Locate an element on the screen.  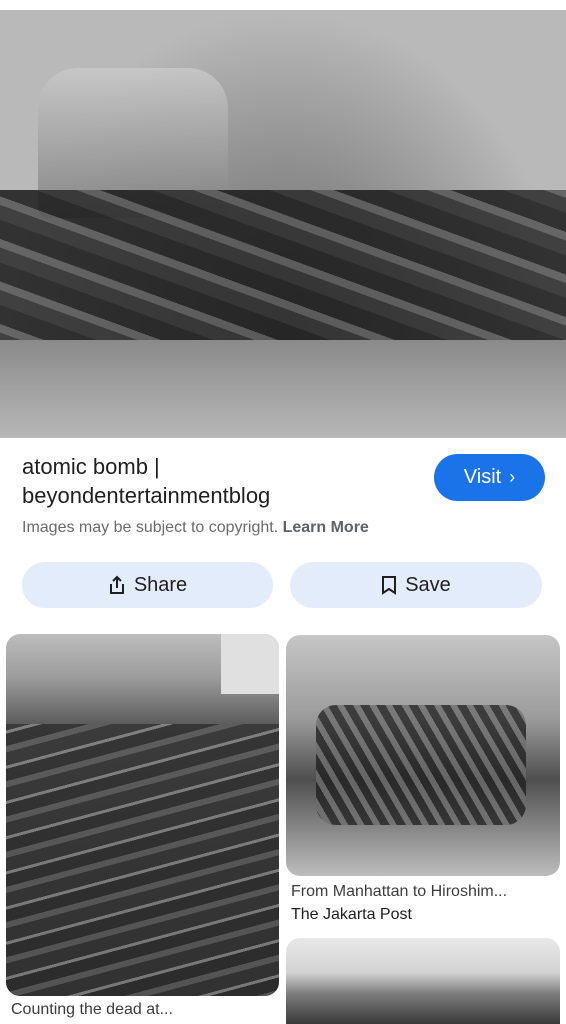
related-image-1-building is located at coordinates (250, 664).